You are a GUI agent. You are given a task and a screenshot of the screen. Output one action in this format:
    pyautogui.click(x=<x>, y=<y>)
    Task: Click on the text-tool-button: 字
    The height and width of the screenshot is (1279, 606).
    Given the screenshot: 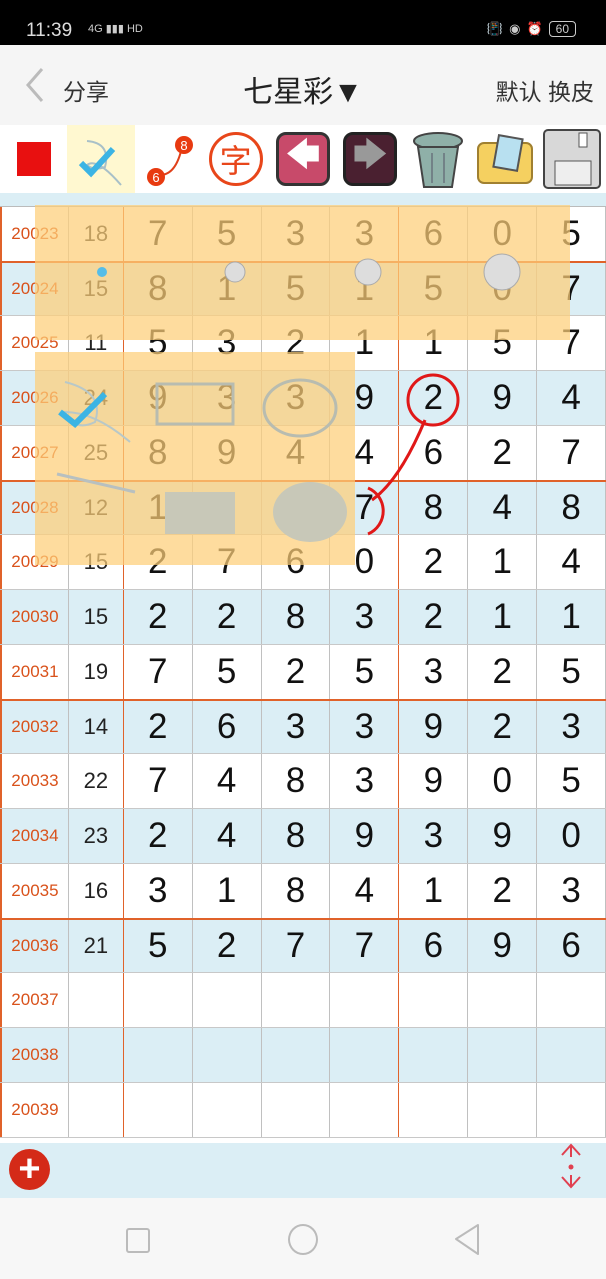 What is the action you would take?
    pyautogui.click(x=235, y=159)
    